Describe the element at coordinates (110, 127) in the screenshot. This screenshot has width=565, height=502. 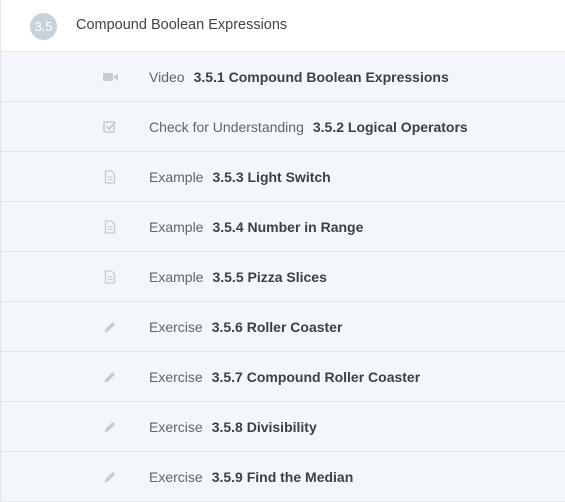
I see `checkbox-icon` at that location.